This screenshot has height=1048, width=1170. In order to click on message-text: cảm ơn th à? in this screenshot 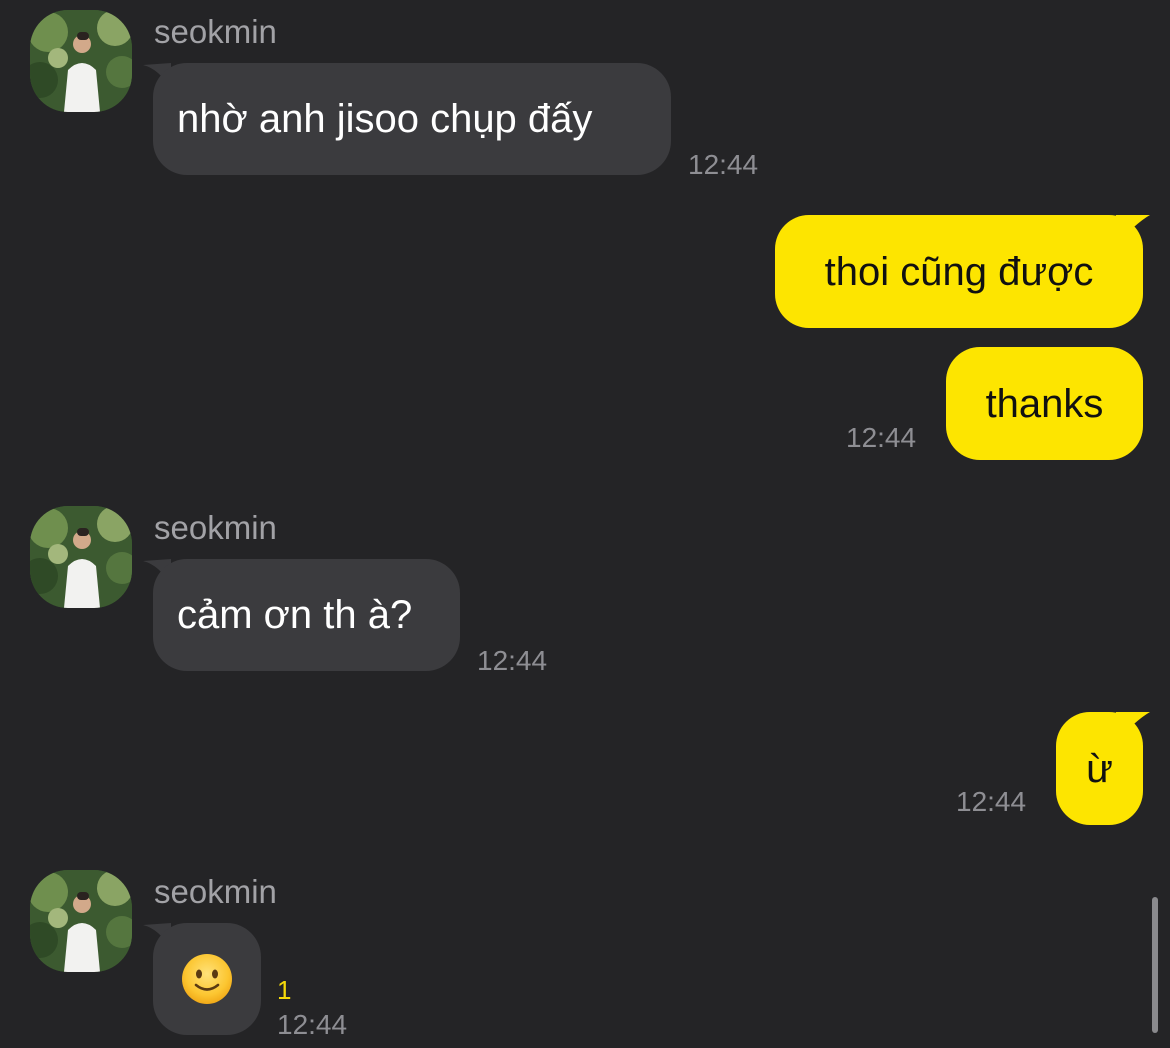, I will do `click(295, 615)`.